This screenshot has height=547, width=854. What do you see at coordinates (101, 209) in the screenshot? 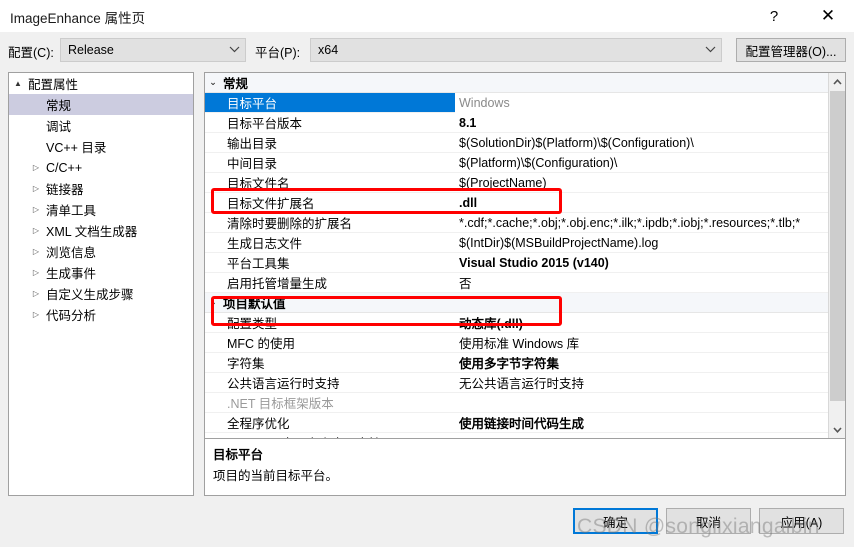
I see `tree-item-6: ▷ 清单工具` at bounding box center [101, 209].